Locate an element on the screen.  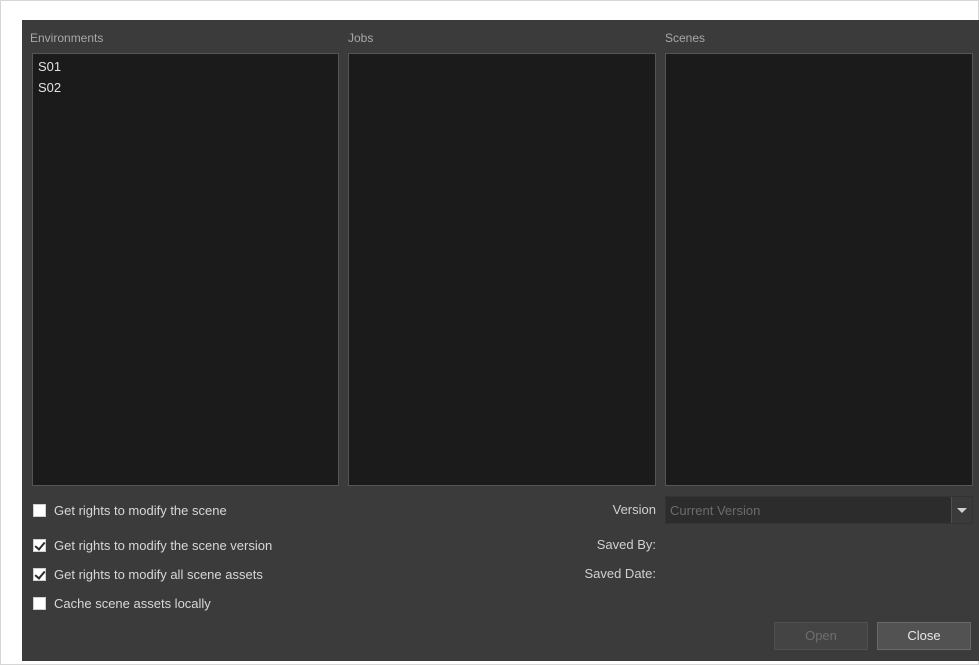
modify-scene-version-checkbox is located at coordinates (39, 545).